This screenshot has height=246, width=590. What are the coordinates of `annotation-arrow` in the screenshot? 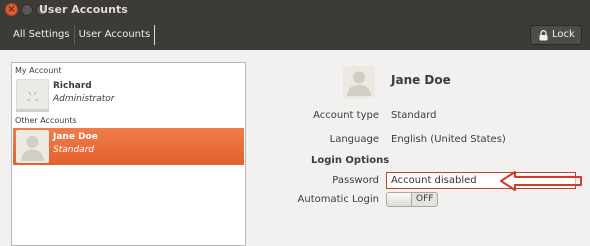 It's located at (541, 181).